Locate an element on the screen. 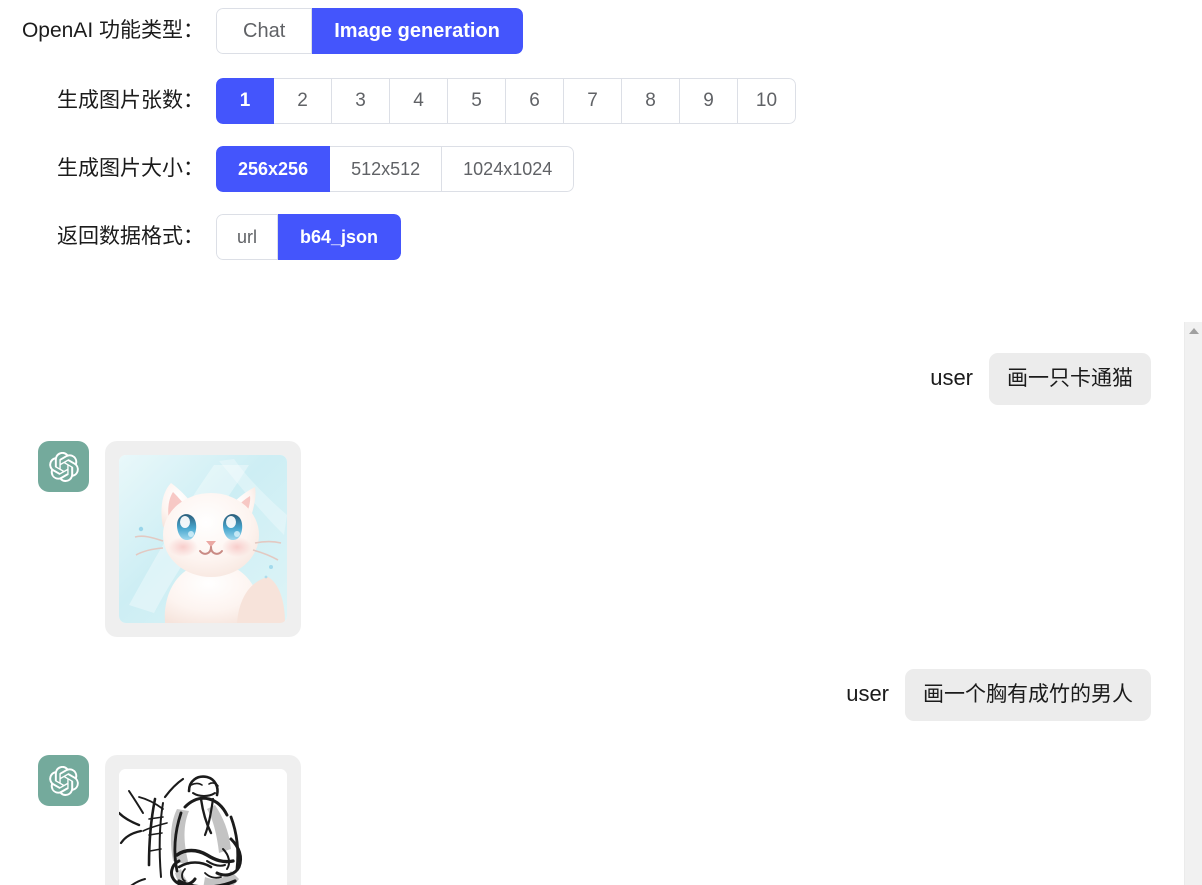 The width and height of the screenshot is (1202, 885). control-row-size: 生成图片大小： 256x256 512x512 1024x1024 is located at coordinates (601, 169).